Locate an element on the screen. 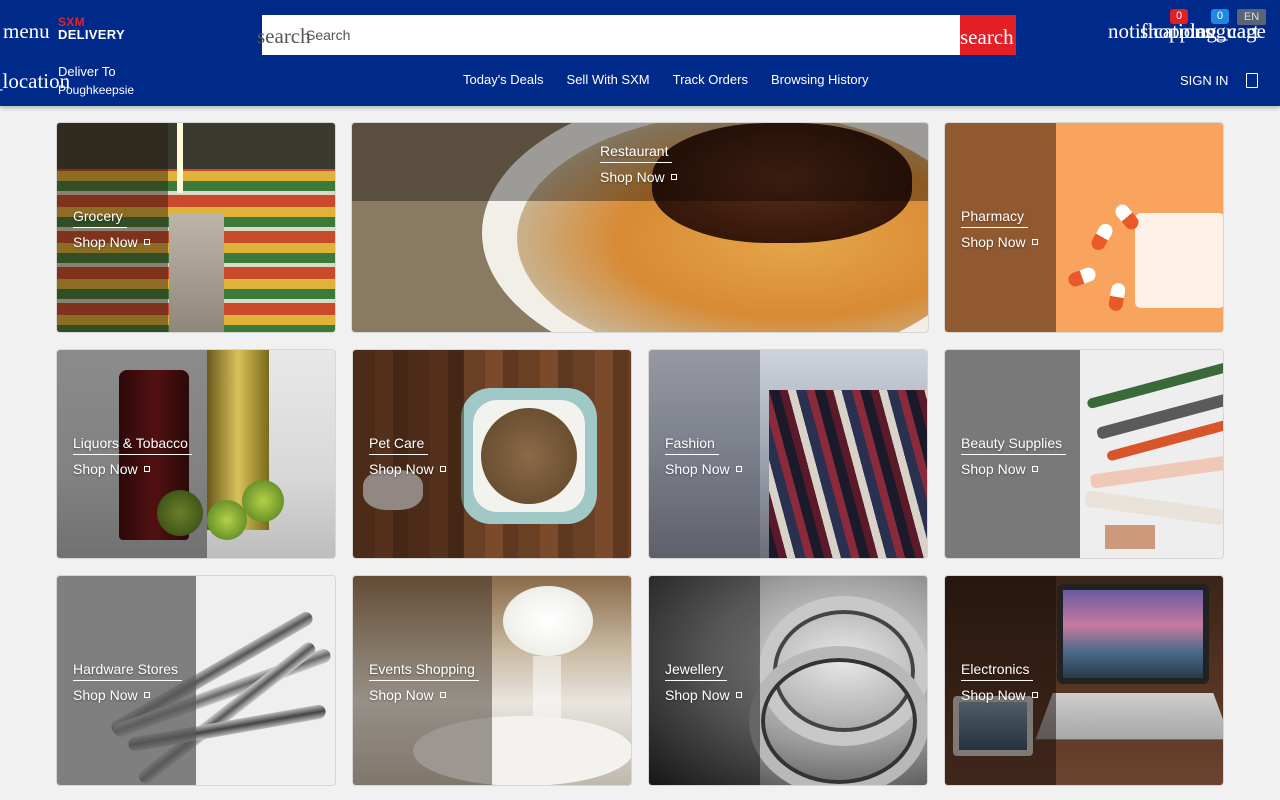  notifications-count-badge: 0 is located at coordinates (1179, 16).